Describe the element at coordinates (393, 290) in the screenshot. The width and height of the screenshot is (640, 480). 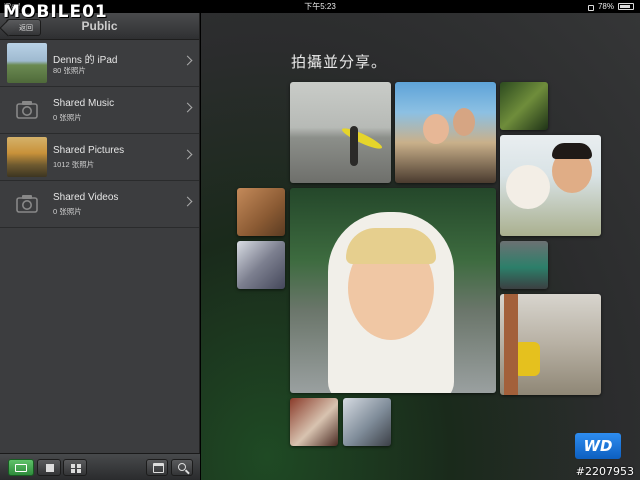
I see `photo-tile-hooded-child` at that location.